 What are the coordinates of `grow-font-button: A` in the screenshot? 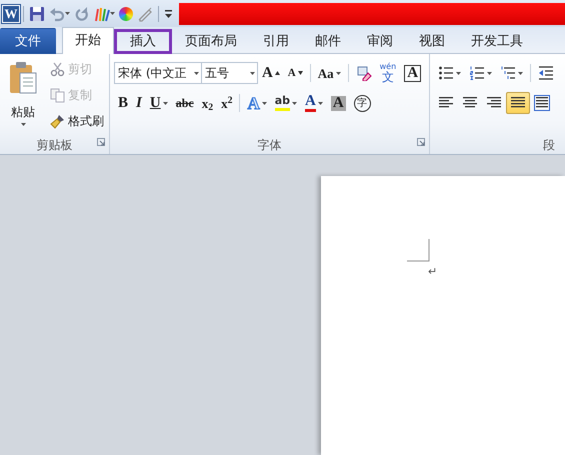 It's located at (271, 73).